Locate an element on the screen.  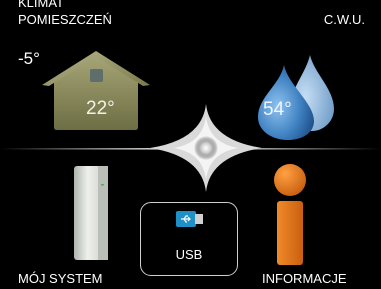
usb-button: USB is located at coordinates (189, 239).